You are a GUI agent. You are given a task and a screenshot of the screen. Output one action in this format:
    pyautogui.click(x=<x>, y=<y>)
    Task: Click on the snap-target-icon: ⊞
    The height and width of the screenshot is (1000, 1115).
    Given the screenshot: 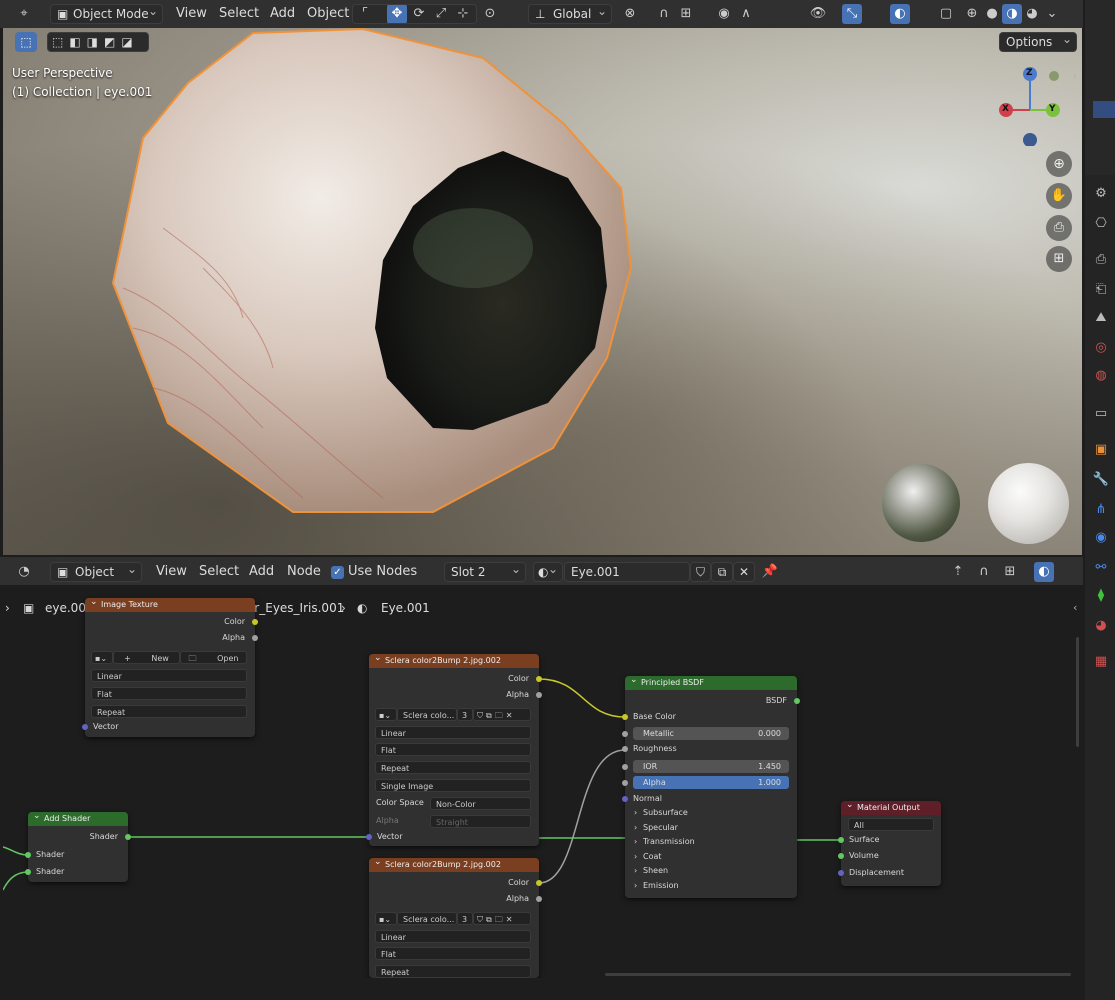 What is the action you would take?
    pyautogui.click(x=686, y=14)
    